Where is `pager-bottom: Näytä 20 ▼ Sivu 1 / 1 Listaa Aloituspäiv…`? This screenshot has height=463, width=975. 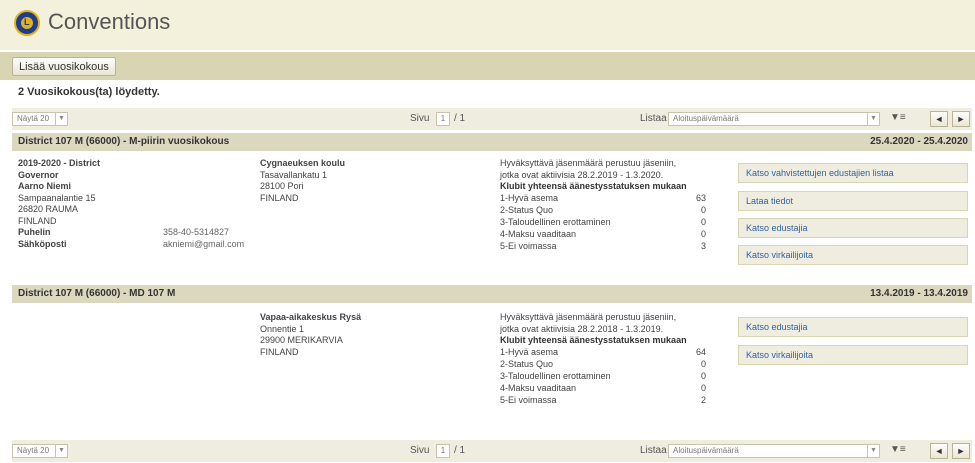
pager-bottom: Näytä 20 ▼ Sivu 1 / 1 Listaa Aloituspäiv… is located at coordinates (492, 451).